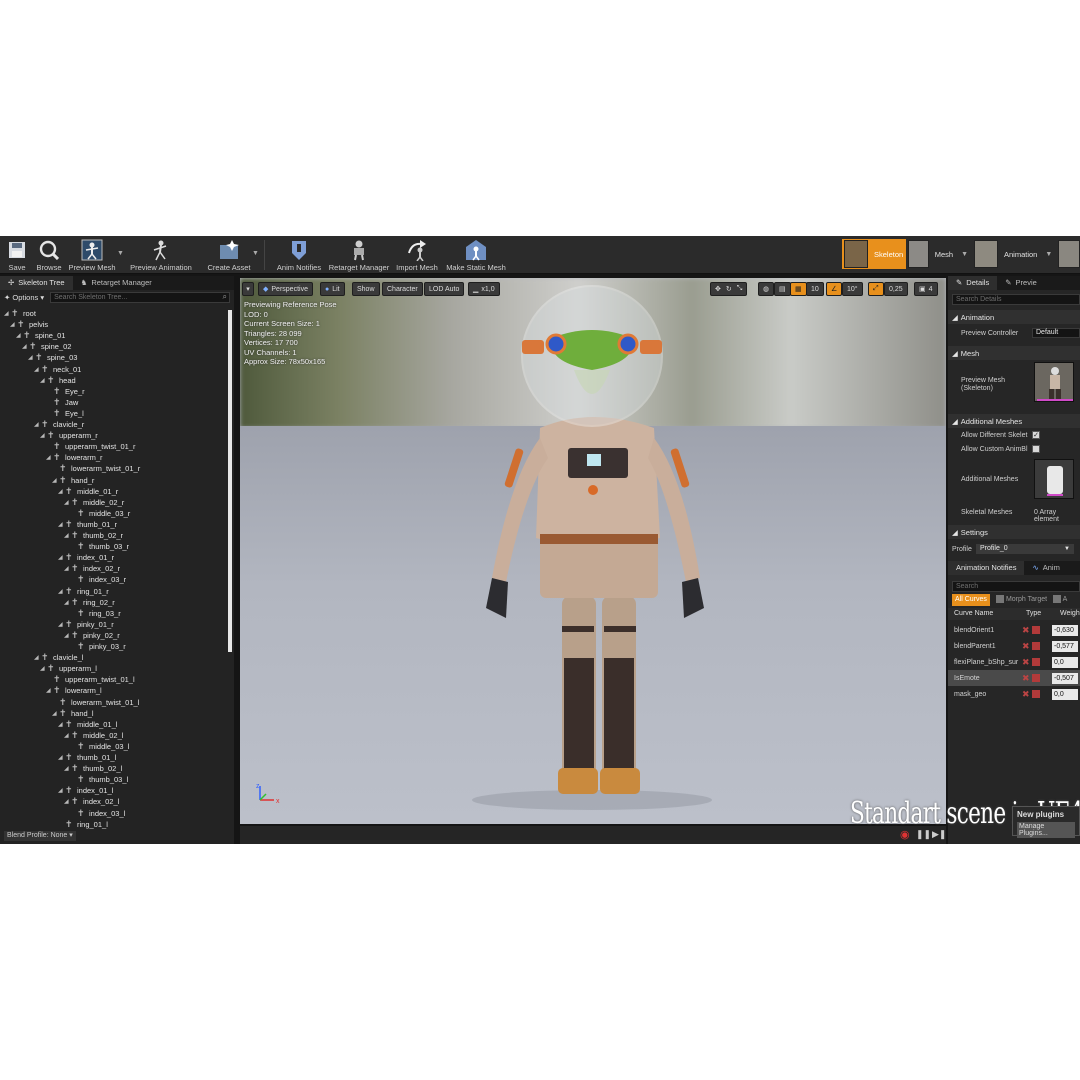  What do you see at coordinates (926, 289) in the screenshot?
I see `camera-speed-button: ▣ 4` at bounding box center [926, 289].